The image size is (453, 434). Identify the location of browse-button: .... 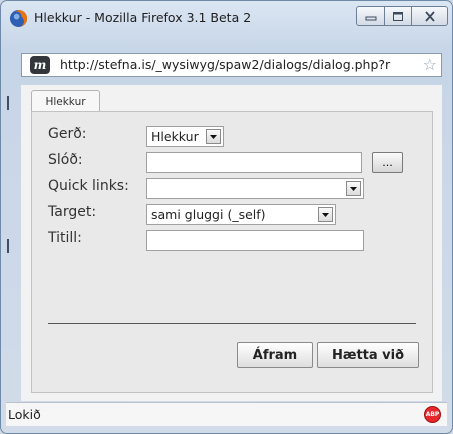
(387, 162).